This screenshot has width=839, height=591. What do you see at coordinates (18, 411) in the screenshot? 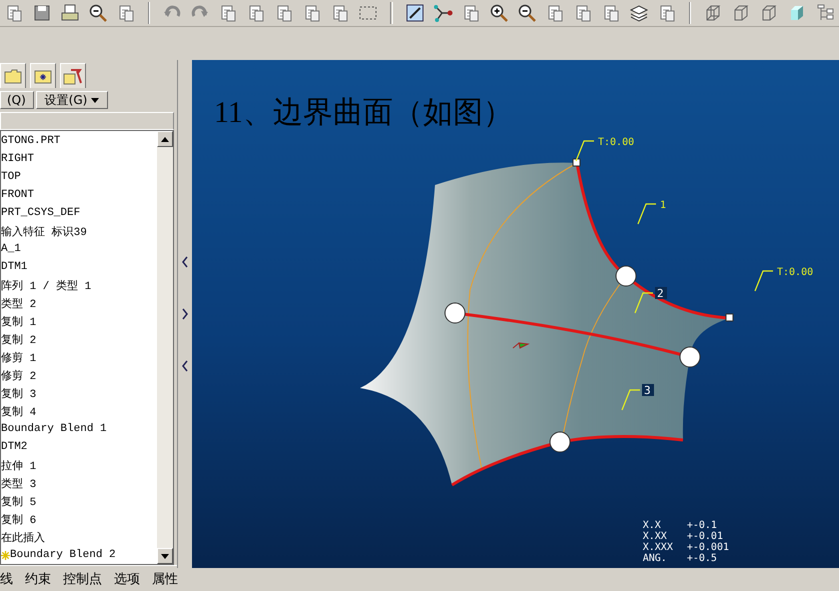
I see `tree-item: 复制 4` at bounding box center [18, 411].